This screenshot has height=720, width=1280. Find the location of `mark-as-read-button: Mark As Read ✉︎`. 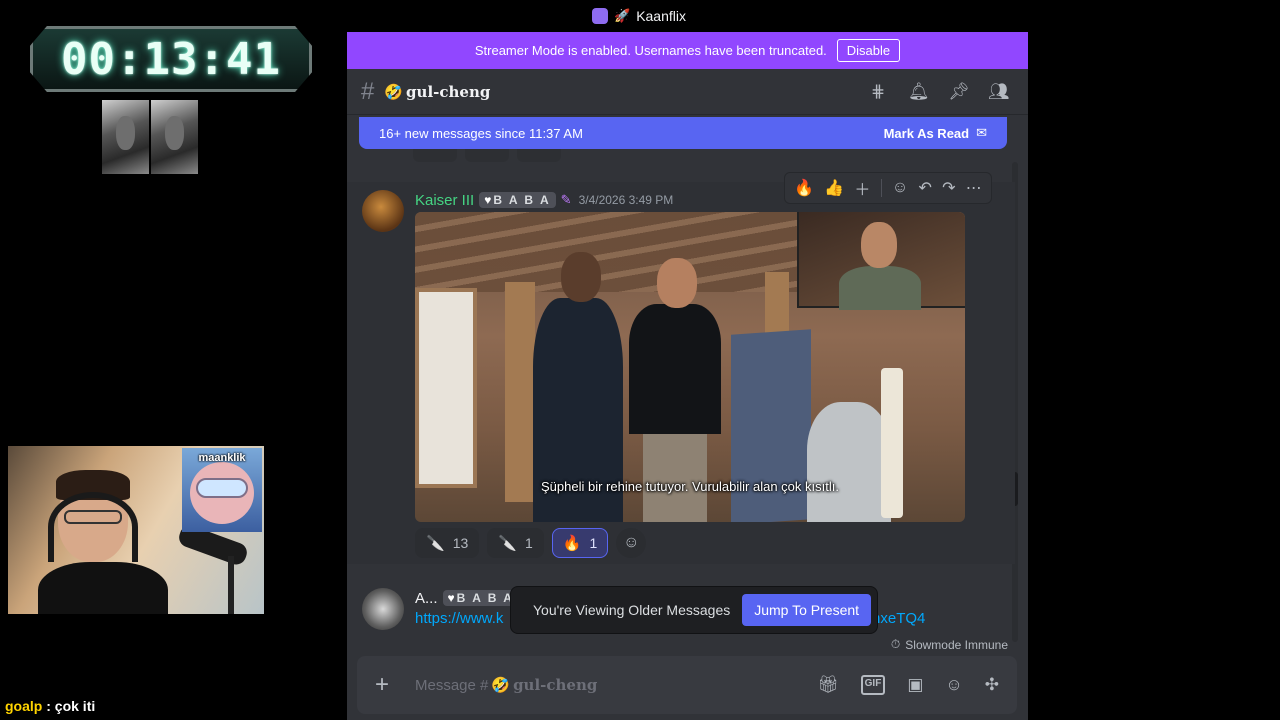

mark-as-read-button: Mark As Read ✉︎ is located at coordinates (935, 133).